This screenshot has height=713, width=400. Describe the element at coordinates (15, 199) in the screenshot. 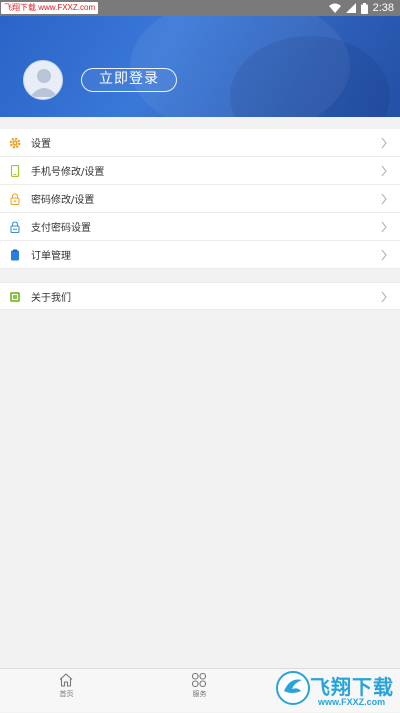

I see `lock-icon` at that location.